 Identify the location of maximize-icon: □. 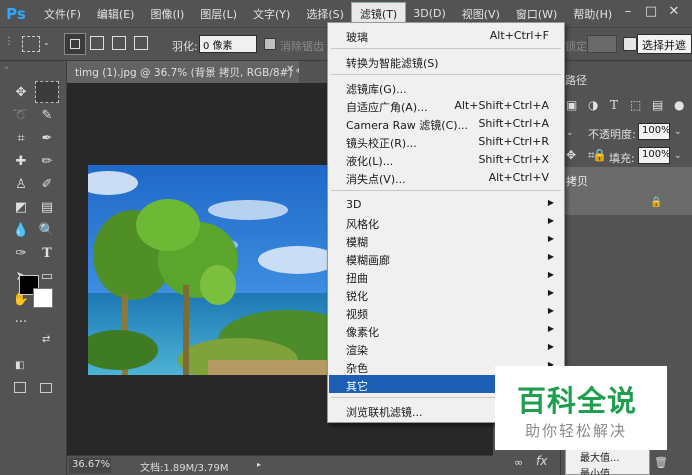
(651, 12).